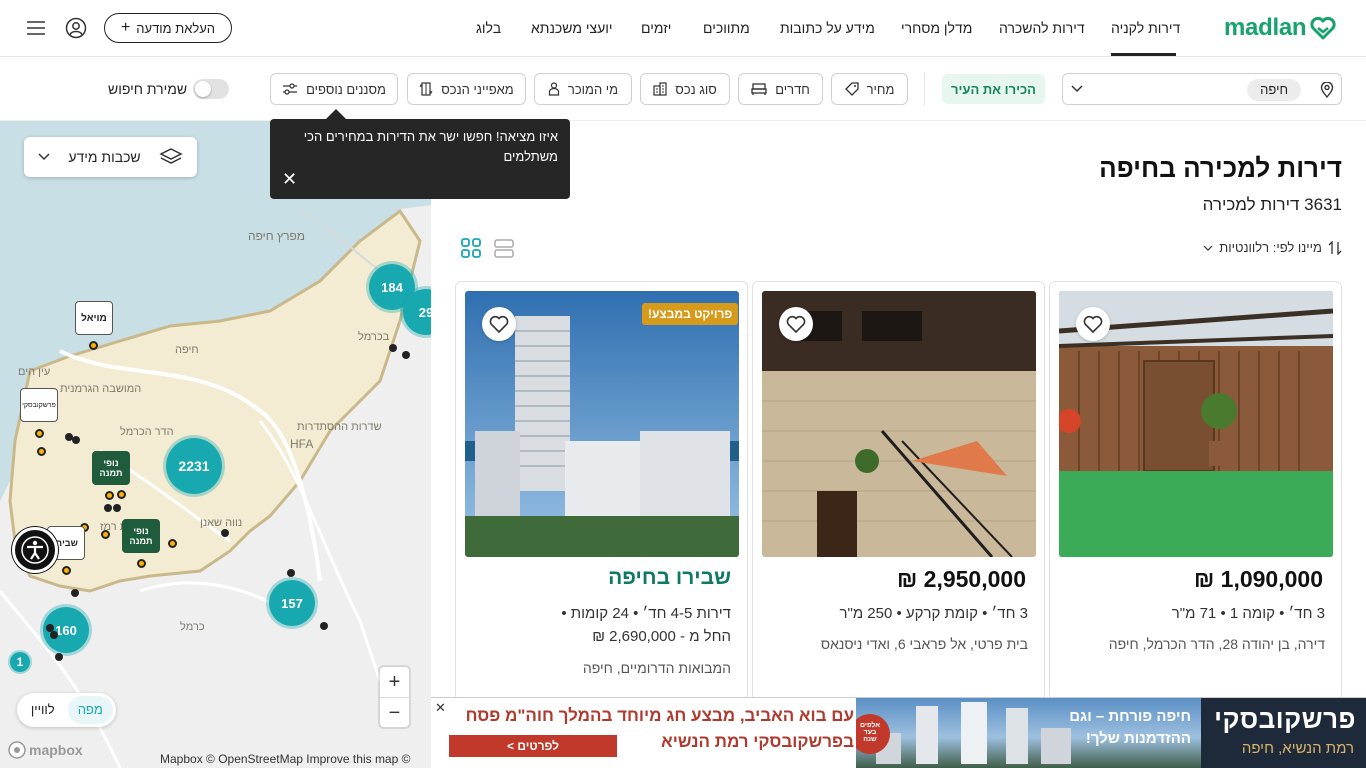 This screenshot has width=1366, height=768. Describe the element at coordinates (1042, 28) in the screenshot. I see `nav-item-rent: דירות להשכרה` at that location.